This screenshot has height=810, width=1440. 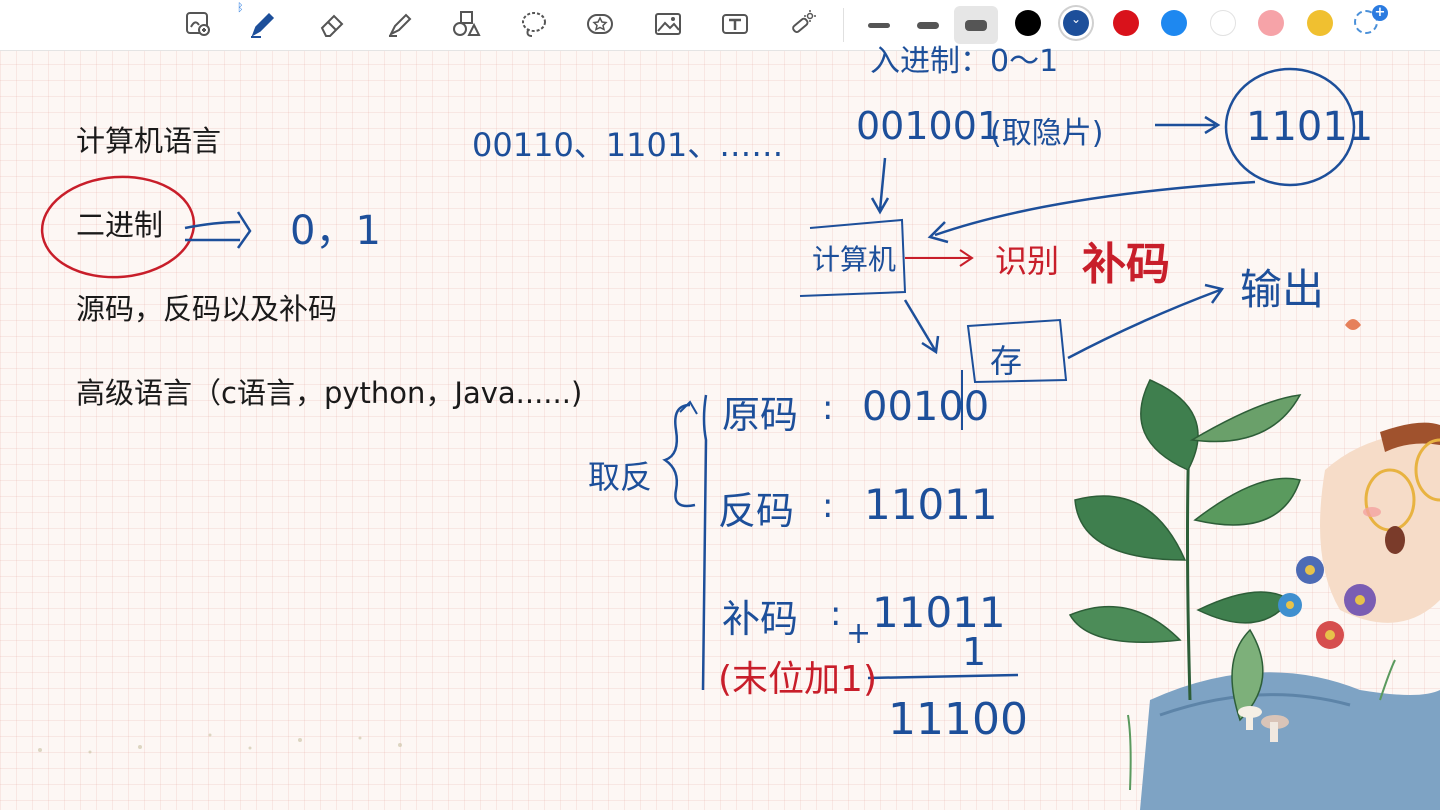 I want to click on hw-original-colon: :, so click(x=828, y=408).